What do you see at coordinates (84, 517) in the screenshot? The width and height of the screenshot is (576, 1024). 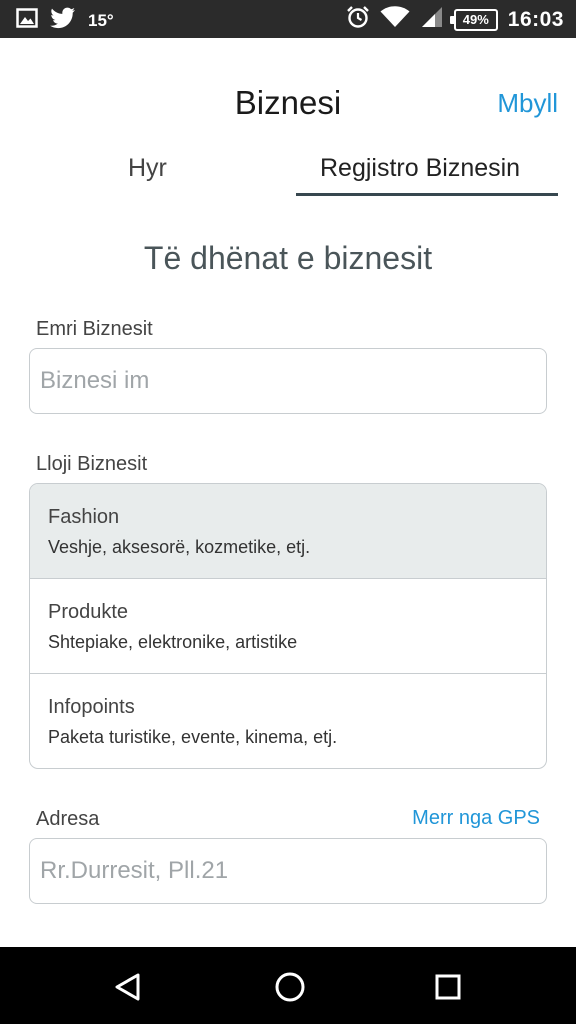 I see `business-type-name: Fashion` at bounding box center [84, 517].